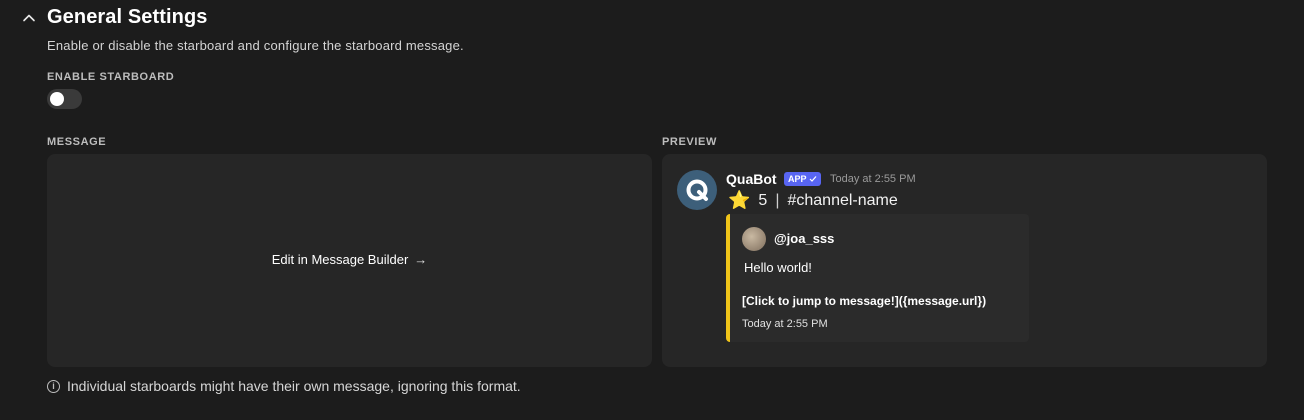  What do you see at coordinates (763, 200) in the screenshot?
I see `star-count: 5` at bounding box center [763, 200].